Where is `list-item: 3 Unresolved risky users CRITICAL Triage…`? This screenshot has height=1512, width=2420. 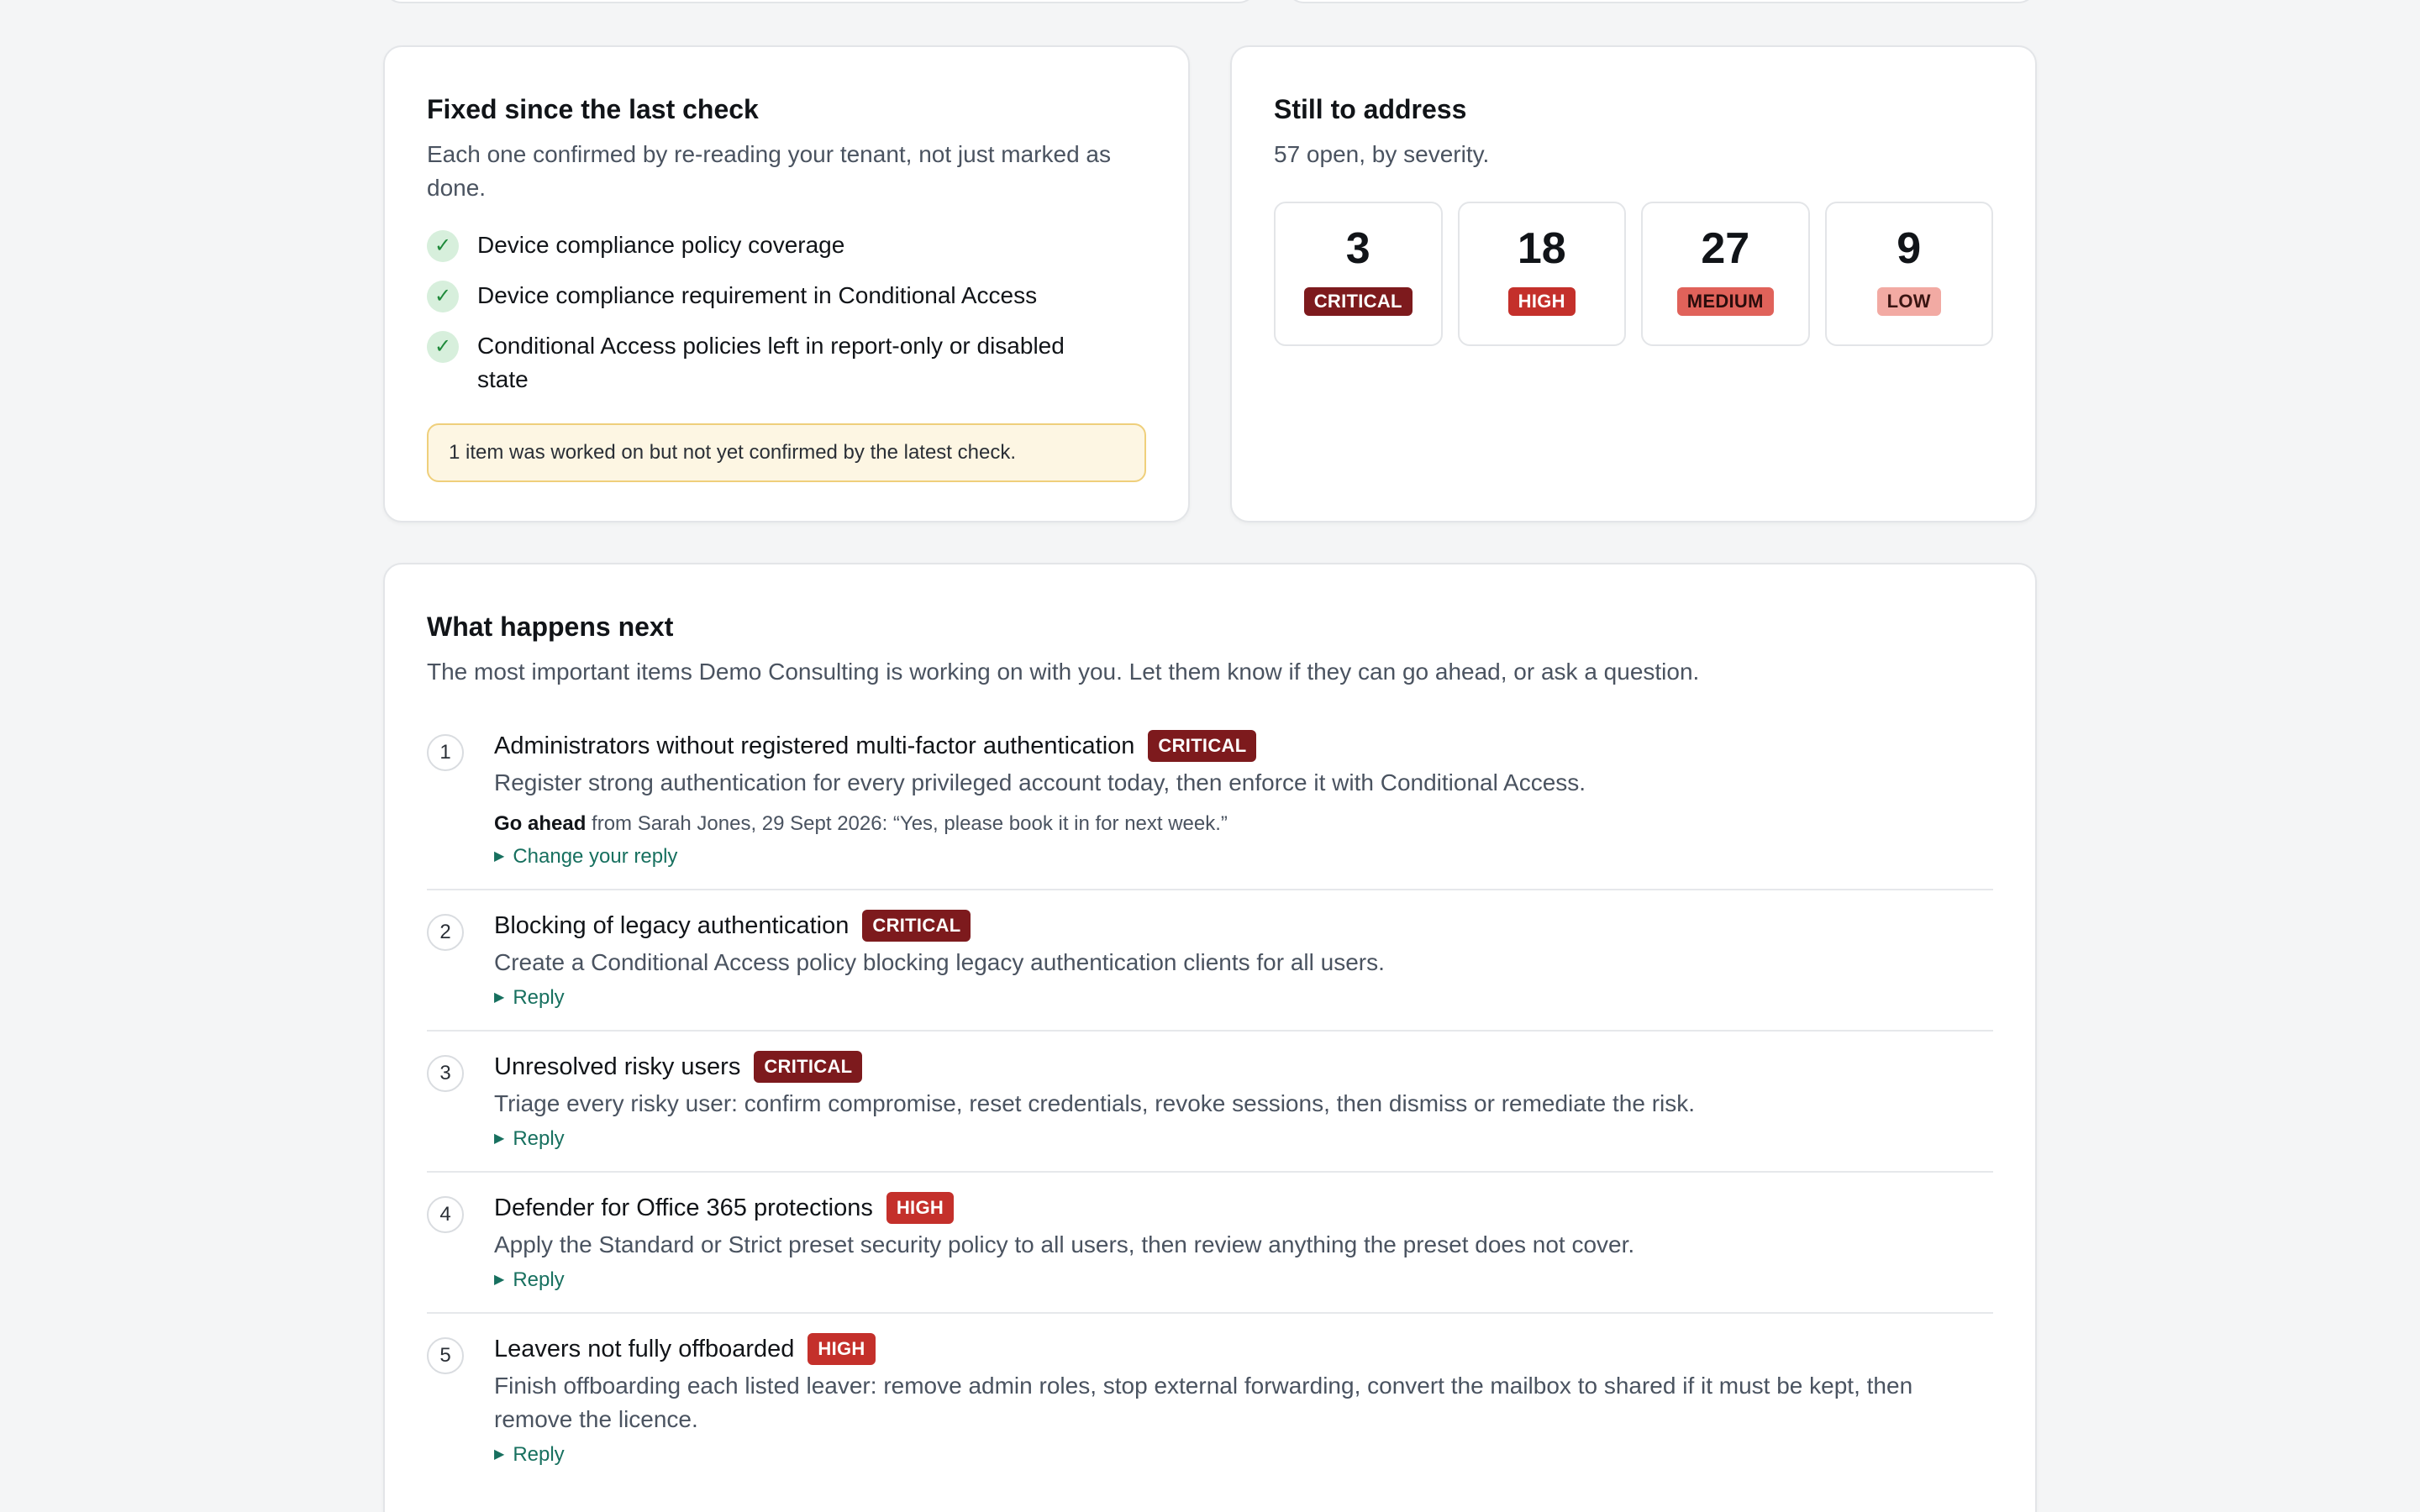 list-item: 3 Unresolved risky users CRITICAL Triage… is located at coordinates (1210, 1102).